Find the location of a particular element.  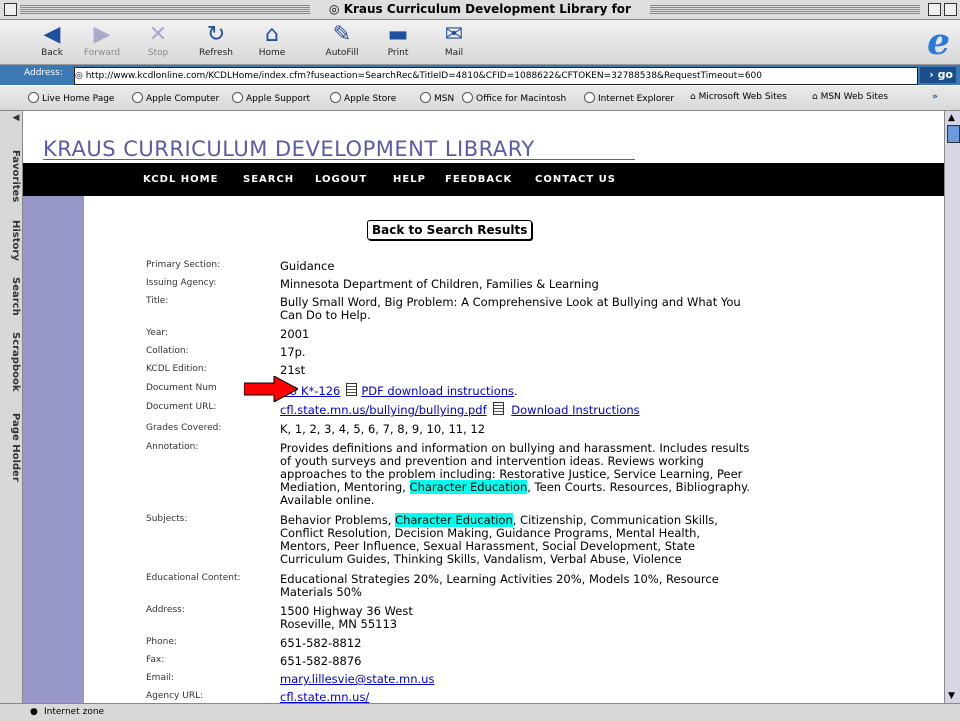

stop-button: ✕ Stop is located at coordinates (158, 39).